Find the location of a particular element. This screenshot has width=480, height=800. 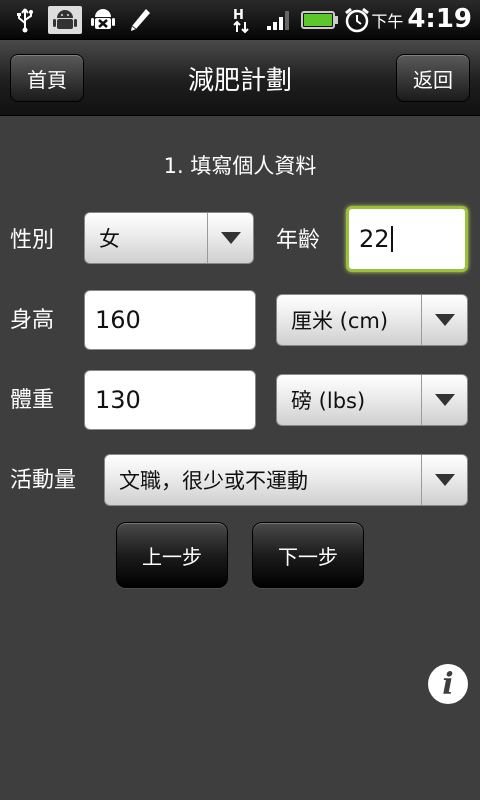

activity-label: 活動量 is located at coordinates (43, 480).